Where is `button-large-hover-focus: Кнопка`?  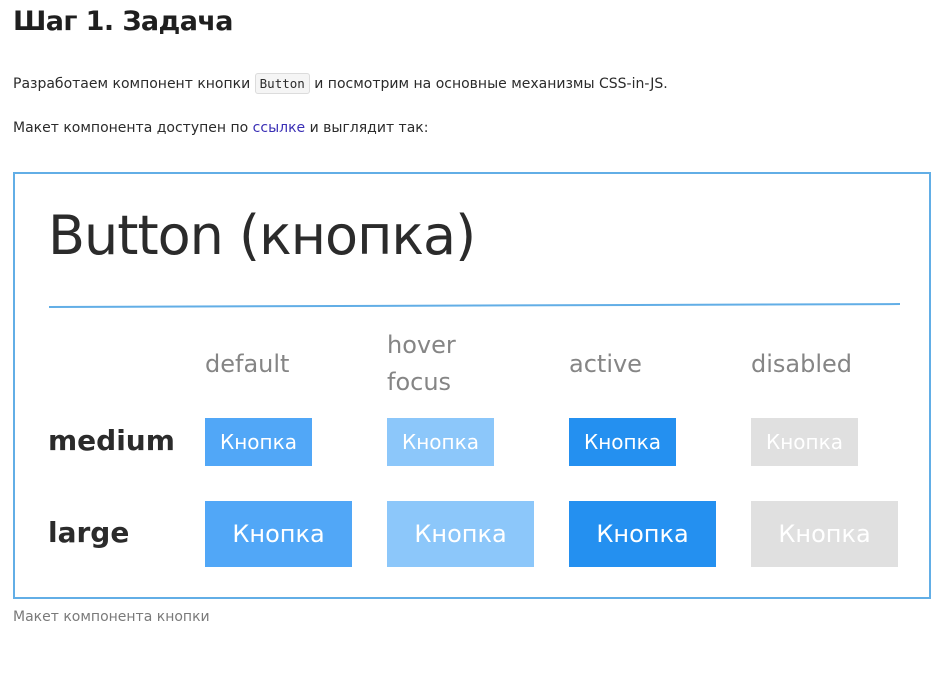
button-large-hover-focus: Кнопка is located at coordinates (460, 534).